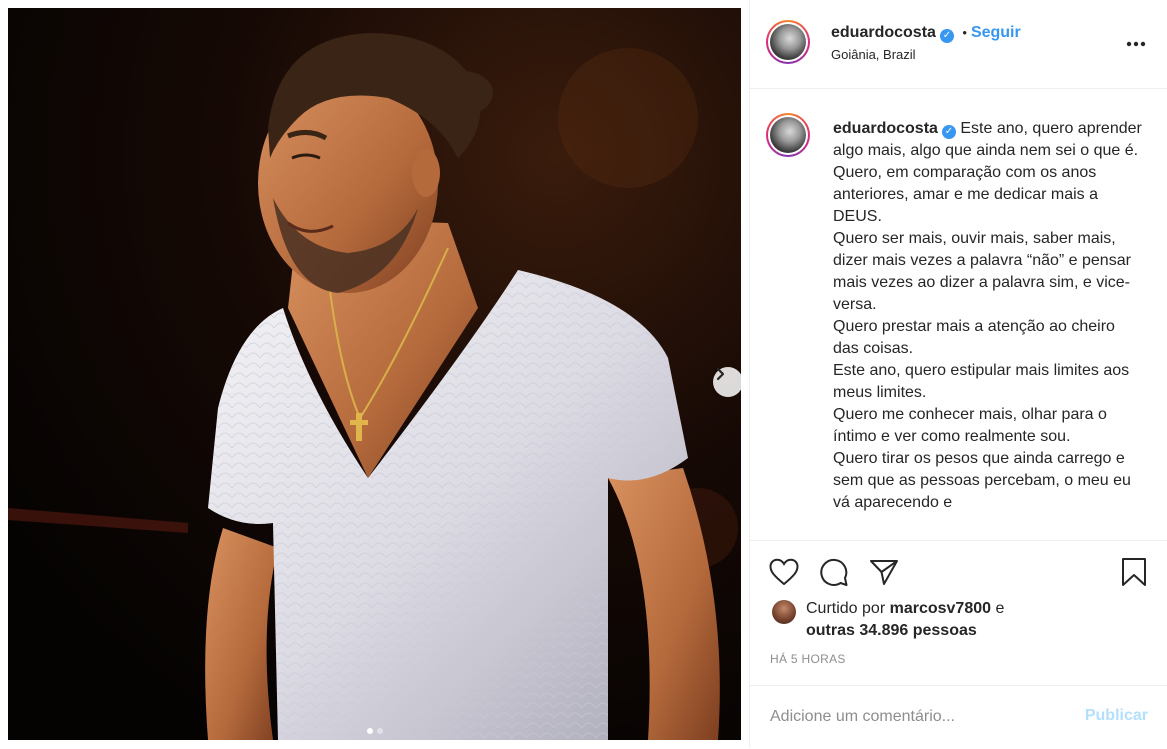 The height and width of the screenshot is (749, 1167). I want to click on comment-input, so click(920, 717).